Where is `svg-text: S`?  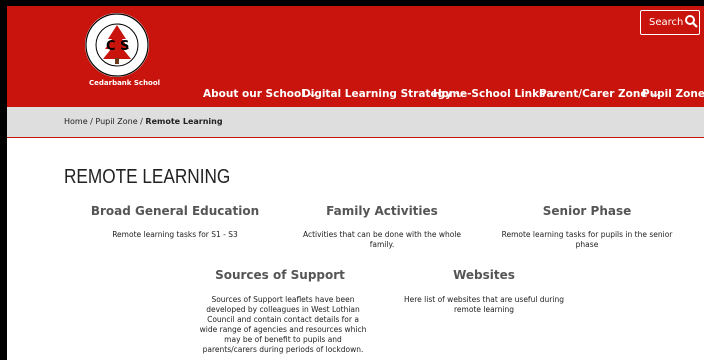
svg-text: S is located at coordinates (124, 46).